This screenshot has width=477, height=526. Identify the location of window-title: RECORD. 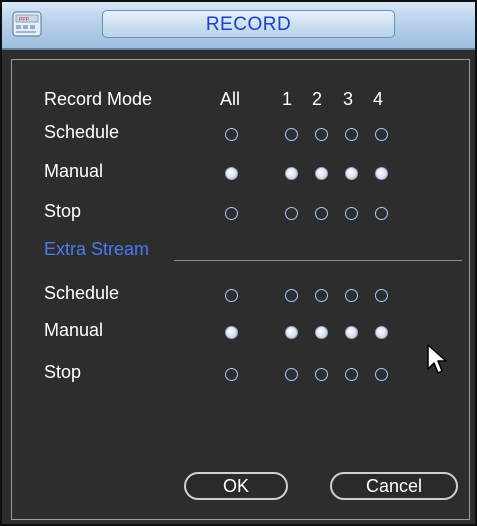
(248, 24).